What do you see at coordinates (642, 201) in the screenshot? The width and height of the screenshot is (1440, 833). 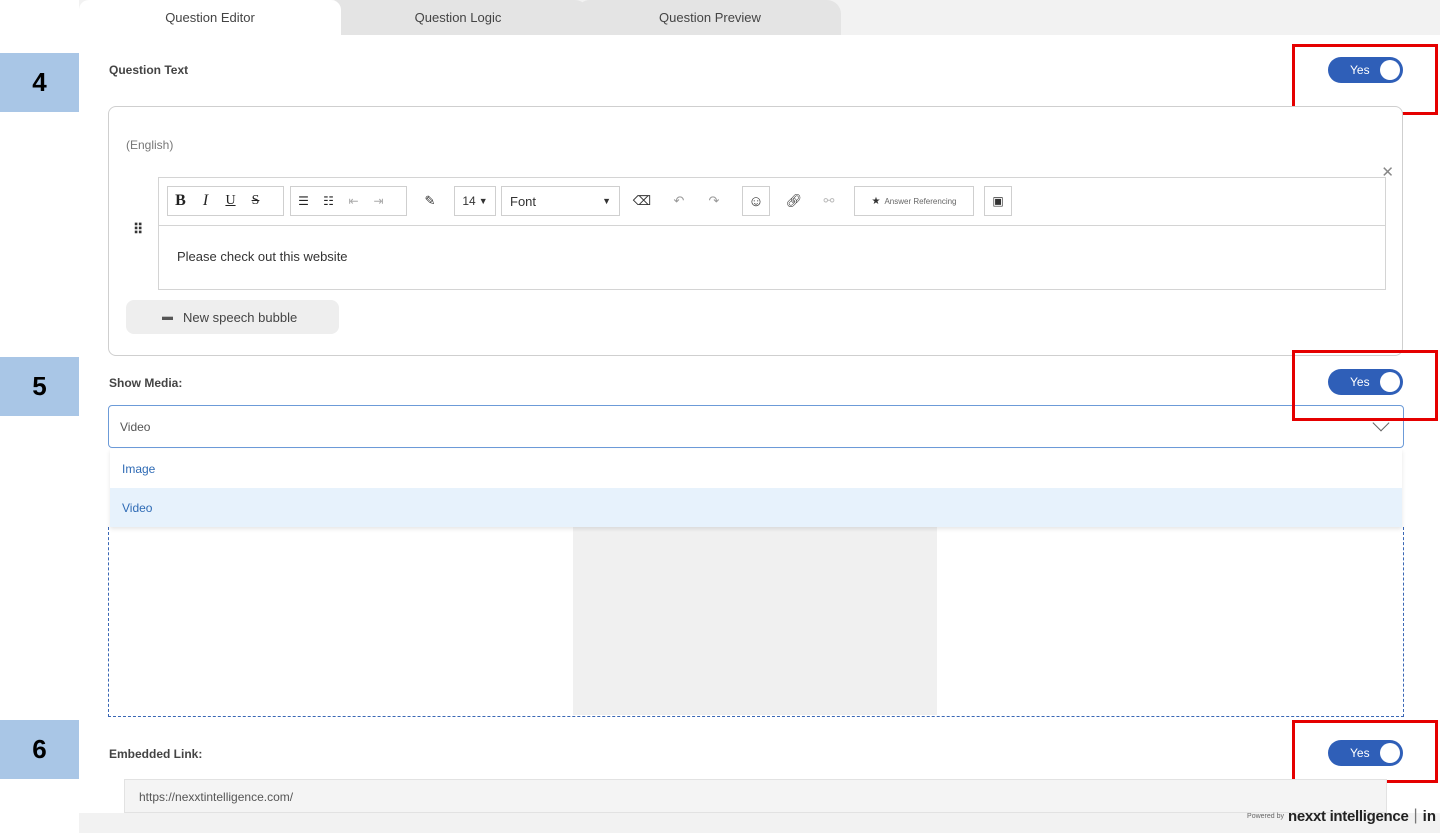 I see `eraser-icon: ⌫` at bounding box center [642, 201].